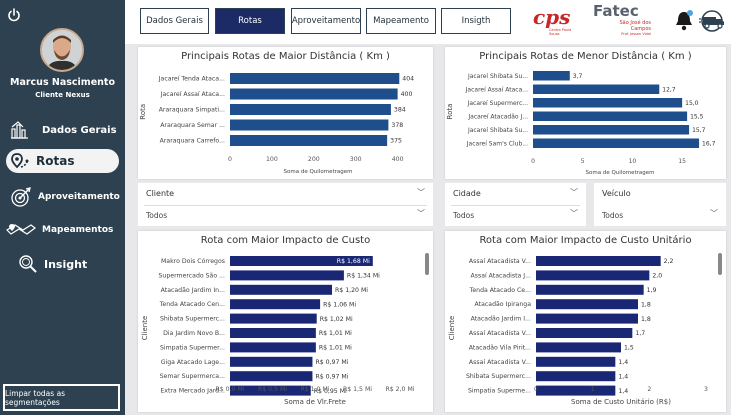 This screenshot has width=731, height=415. I want to click on tab-dados-gerais: Dados Gerais, so click(174, 21).